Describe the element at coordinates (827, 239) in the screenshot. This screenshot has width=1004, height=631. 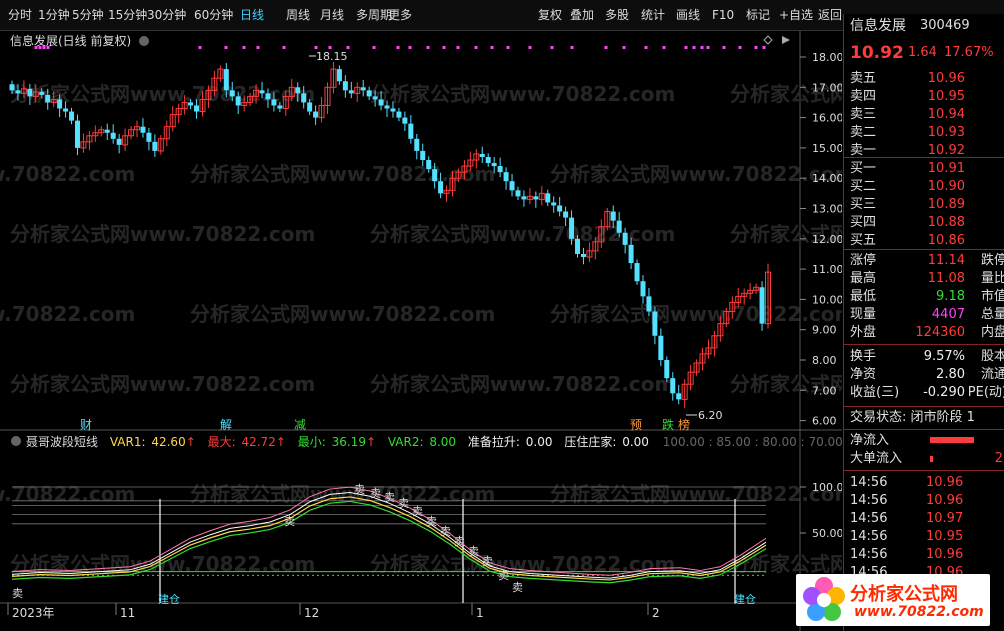
I see `price-tick: 12.00` at that location.